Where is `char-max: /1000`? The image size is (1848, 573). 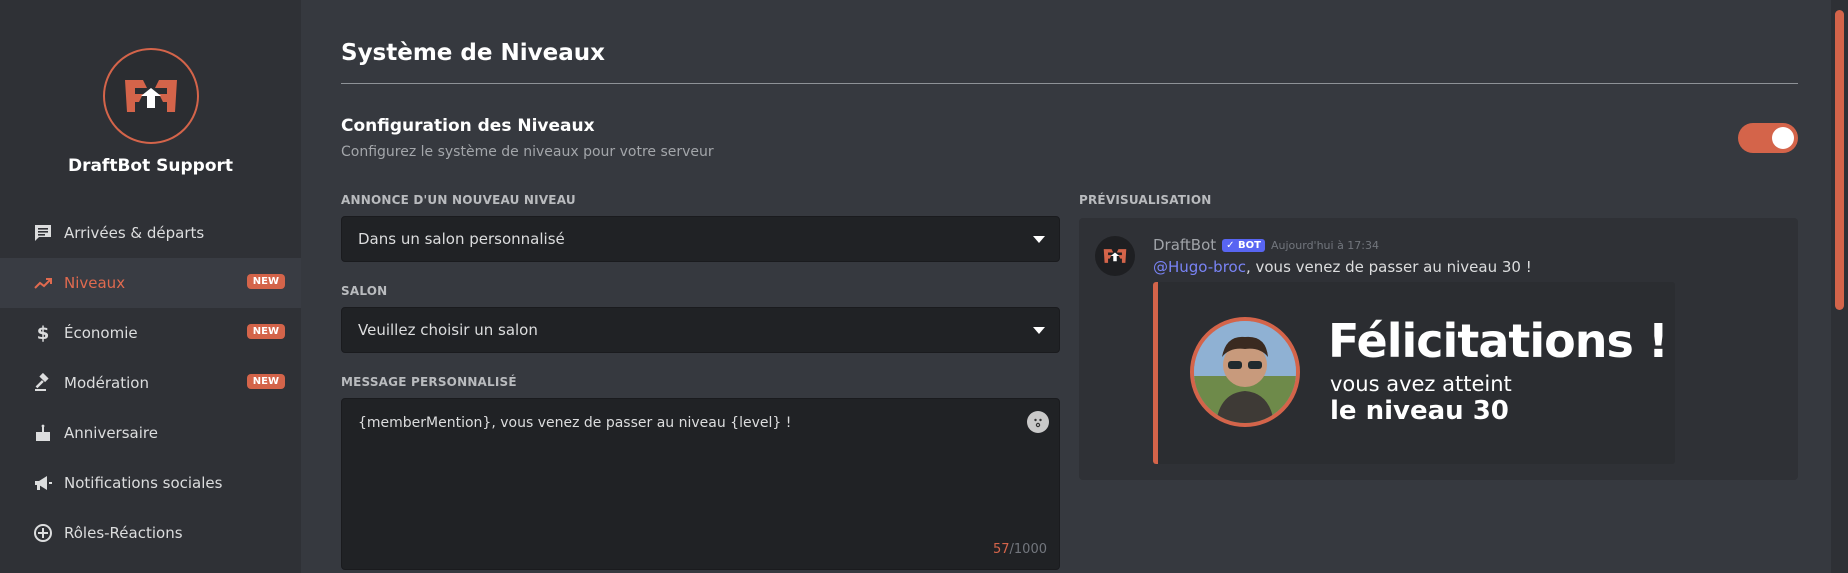 char-max: /1000 is located at coordinates (1028, 549).